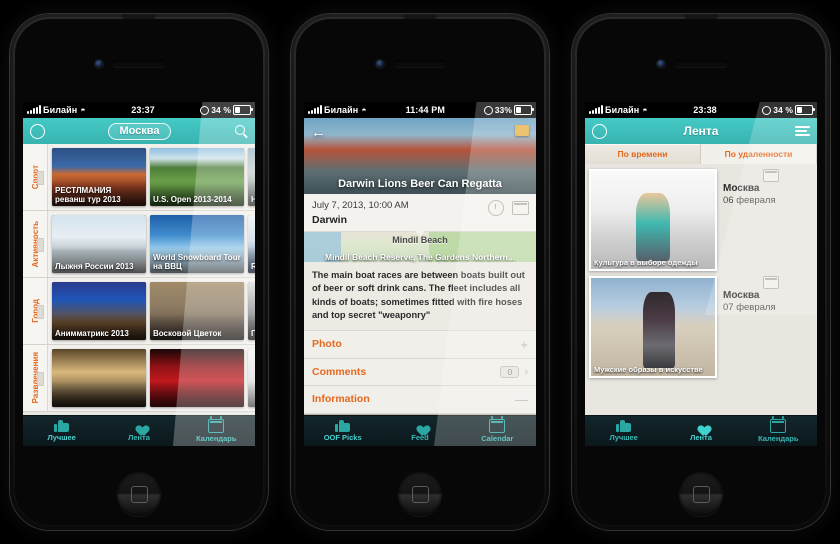 The width and height of the screenshot is (840, 544). What do you see at coordinates (241, 131) in the screenshot?
I see `search-icon` at bounding box center [241, 131].